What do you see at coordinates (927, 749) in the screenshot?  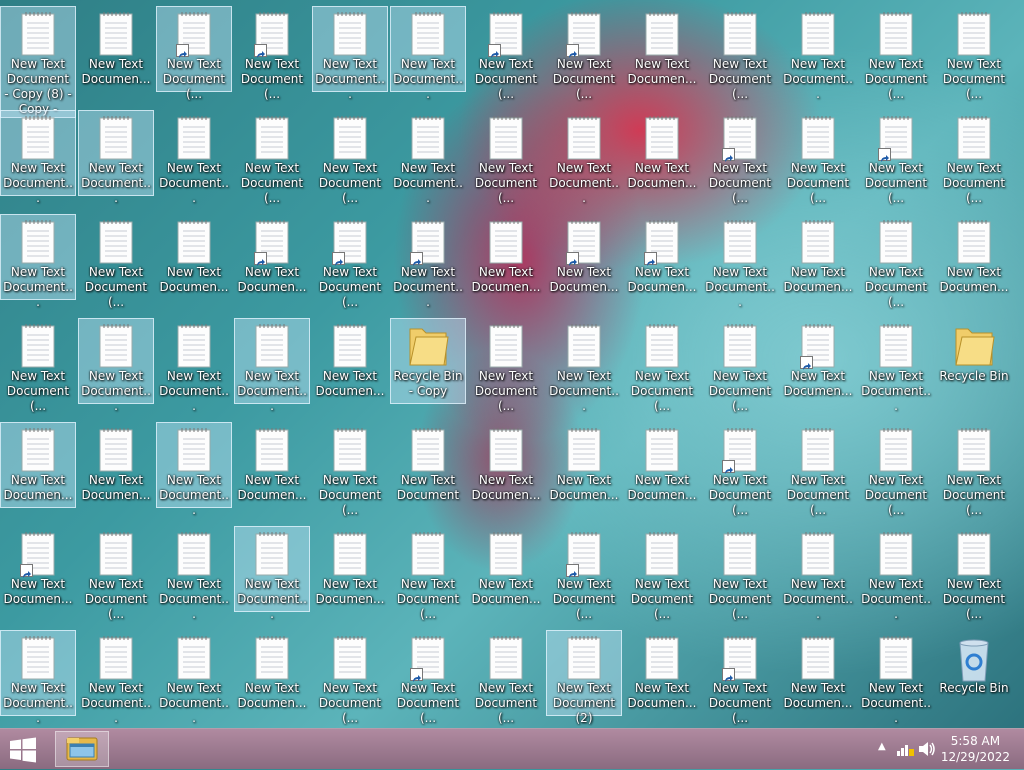 I see `volume-icon` at bounding box center [927, 749].